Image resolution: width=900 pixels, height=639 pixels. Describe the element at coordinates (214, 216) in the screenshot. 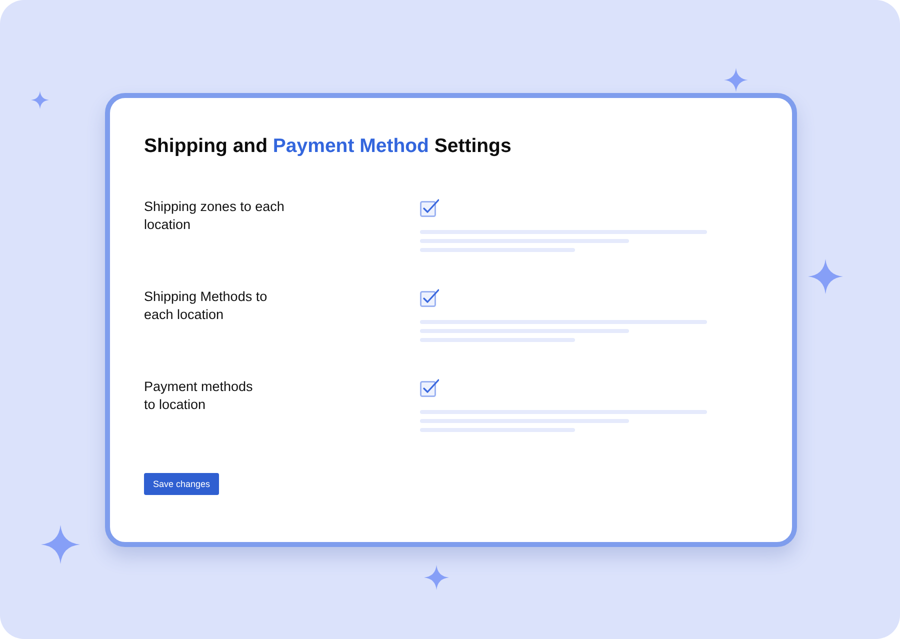

I see `setting-label: Shipping zones to each location` at that location.